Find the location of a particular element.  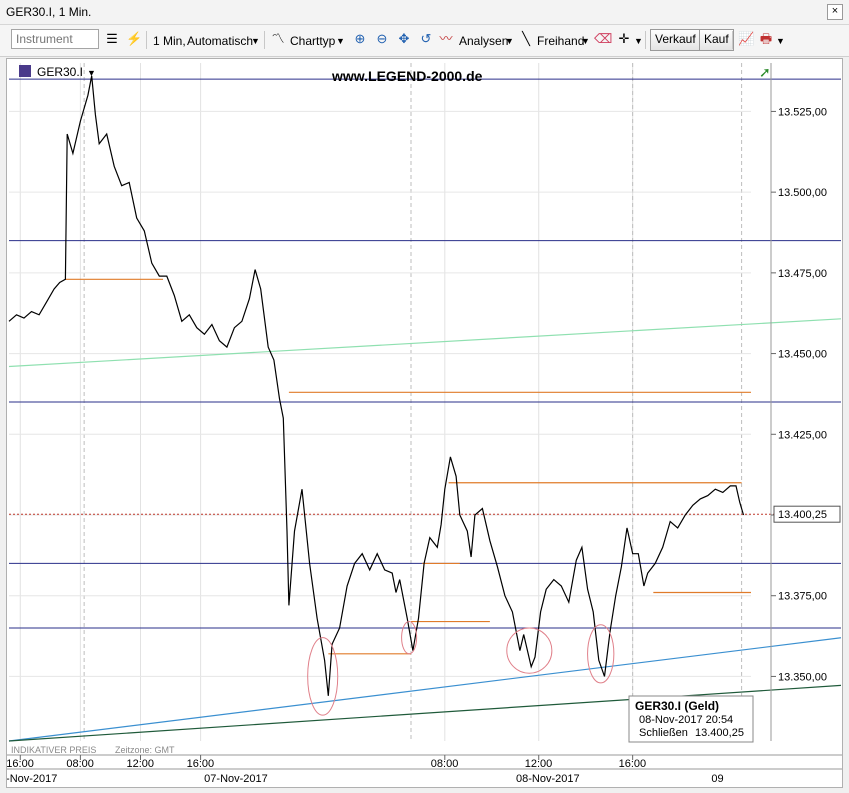

eraser-icon: ⌫ is located at coordinates (603, 39).